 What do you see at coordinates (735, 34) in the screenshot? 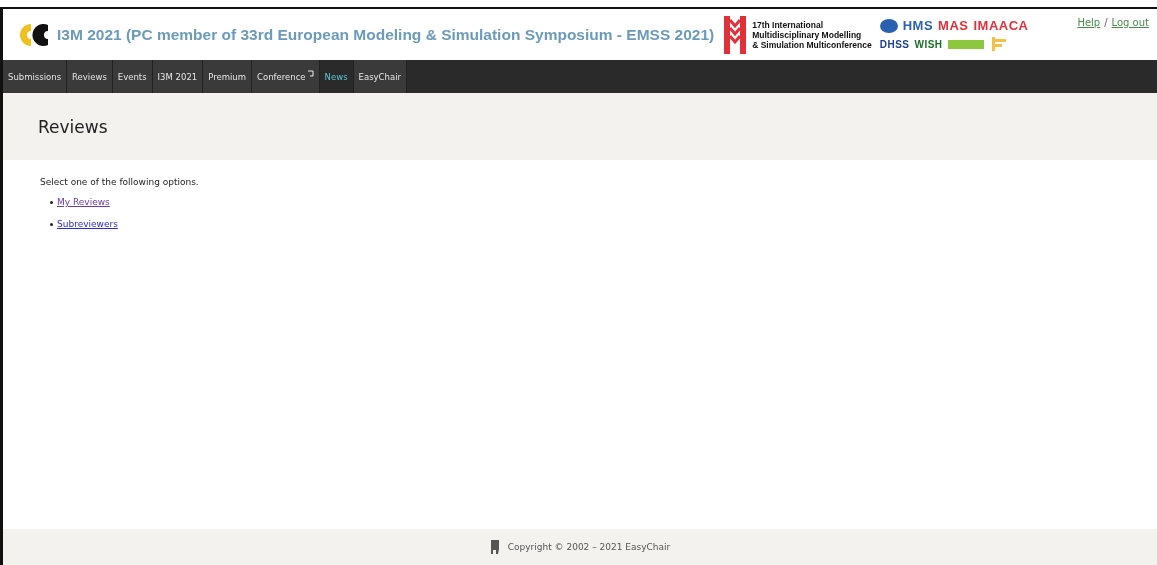
I see `conference-logo-mark` at bounding box center [735, 34].